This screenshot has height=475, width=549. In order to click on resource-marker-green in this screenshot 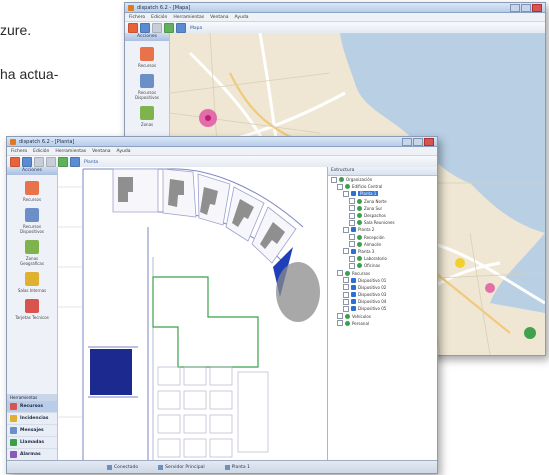, I will do `click(530, 333)`.